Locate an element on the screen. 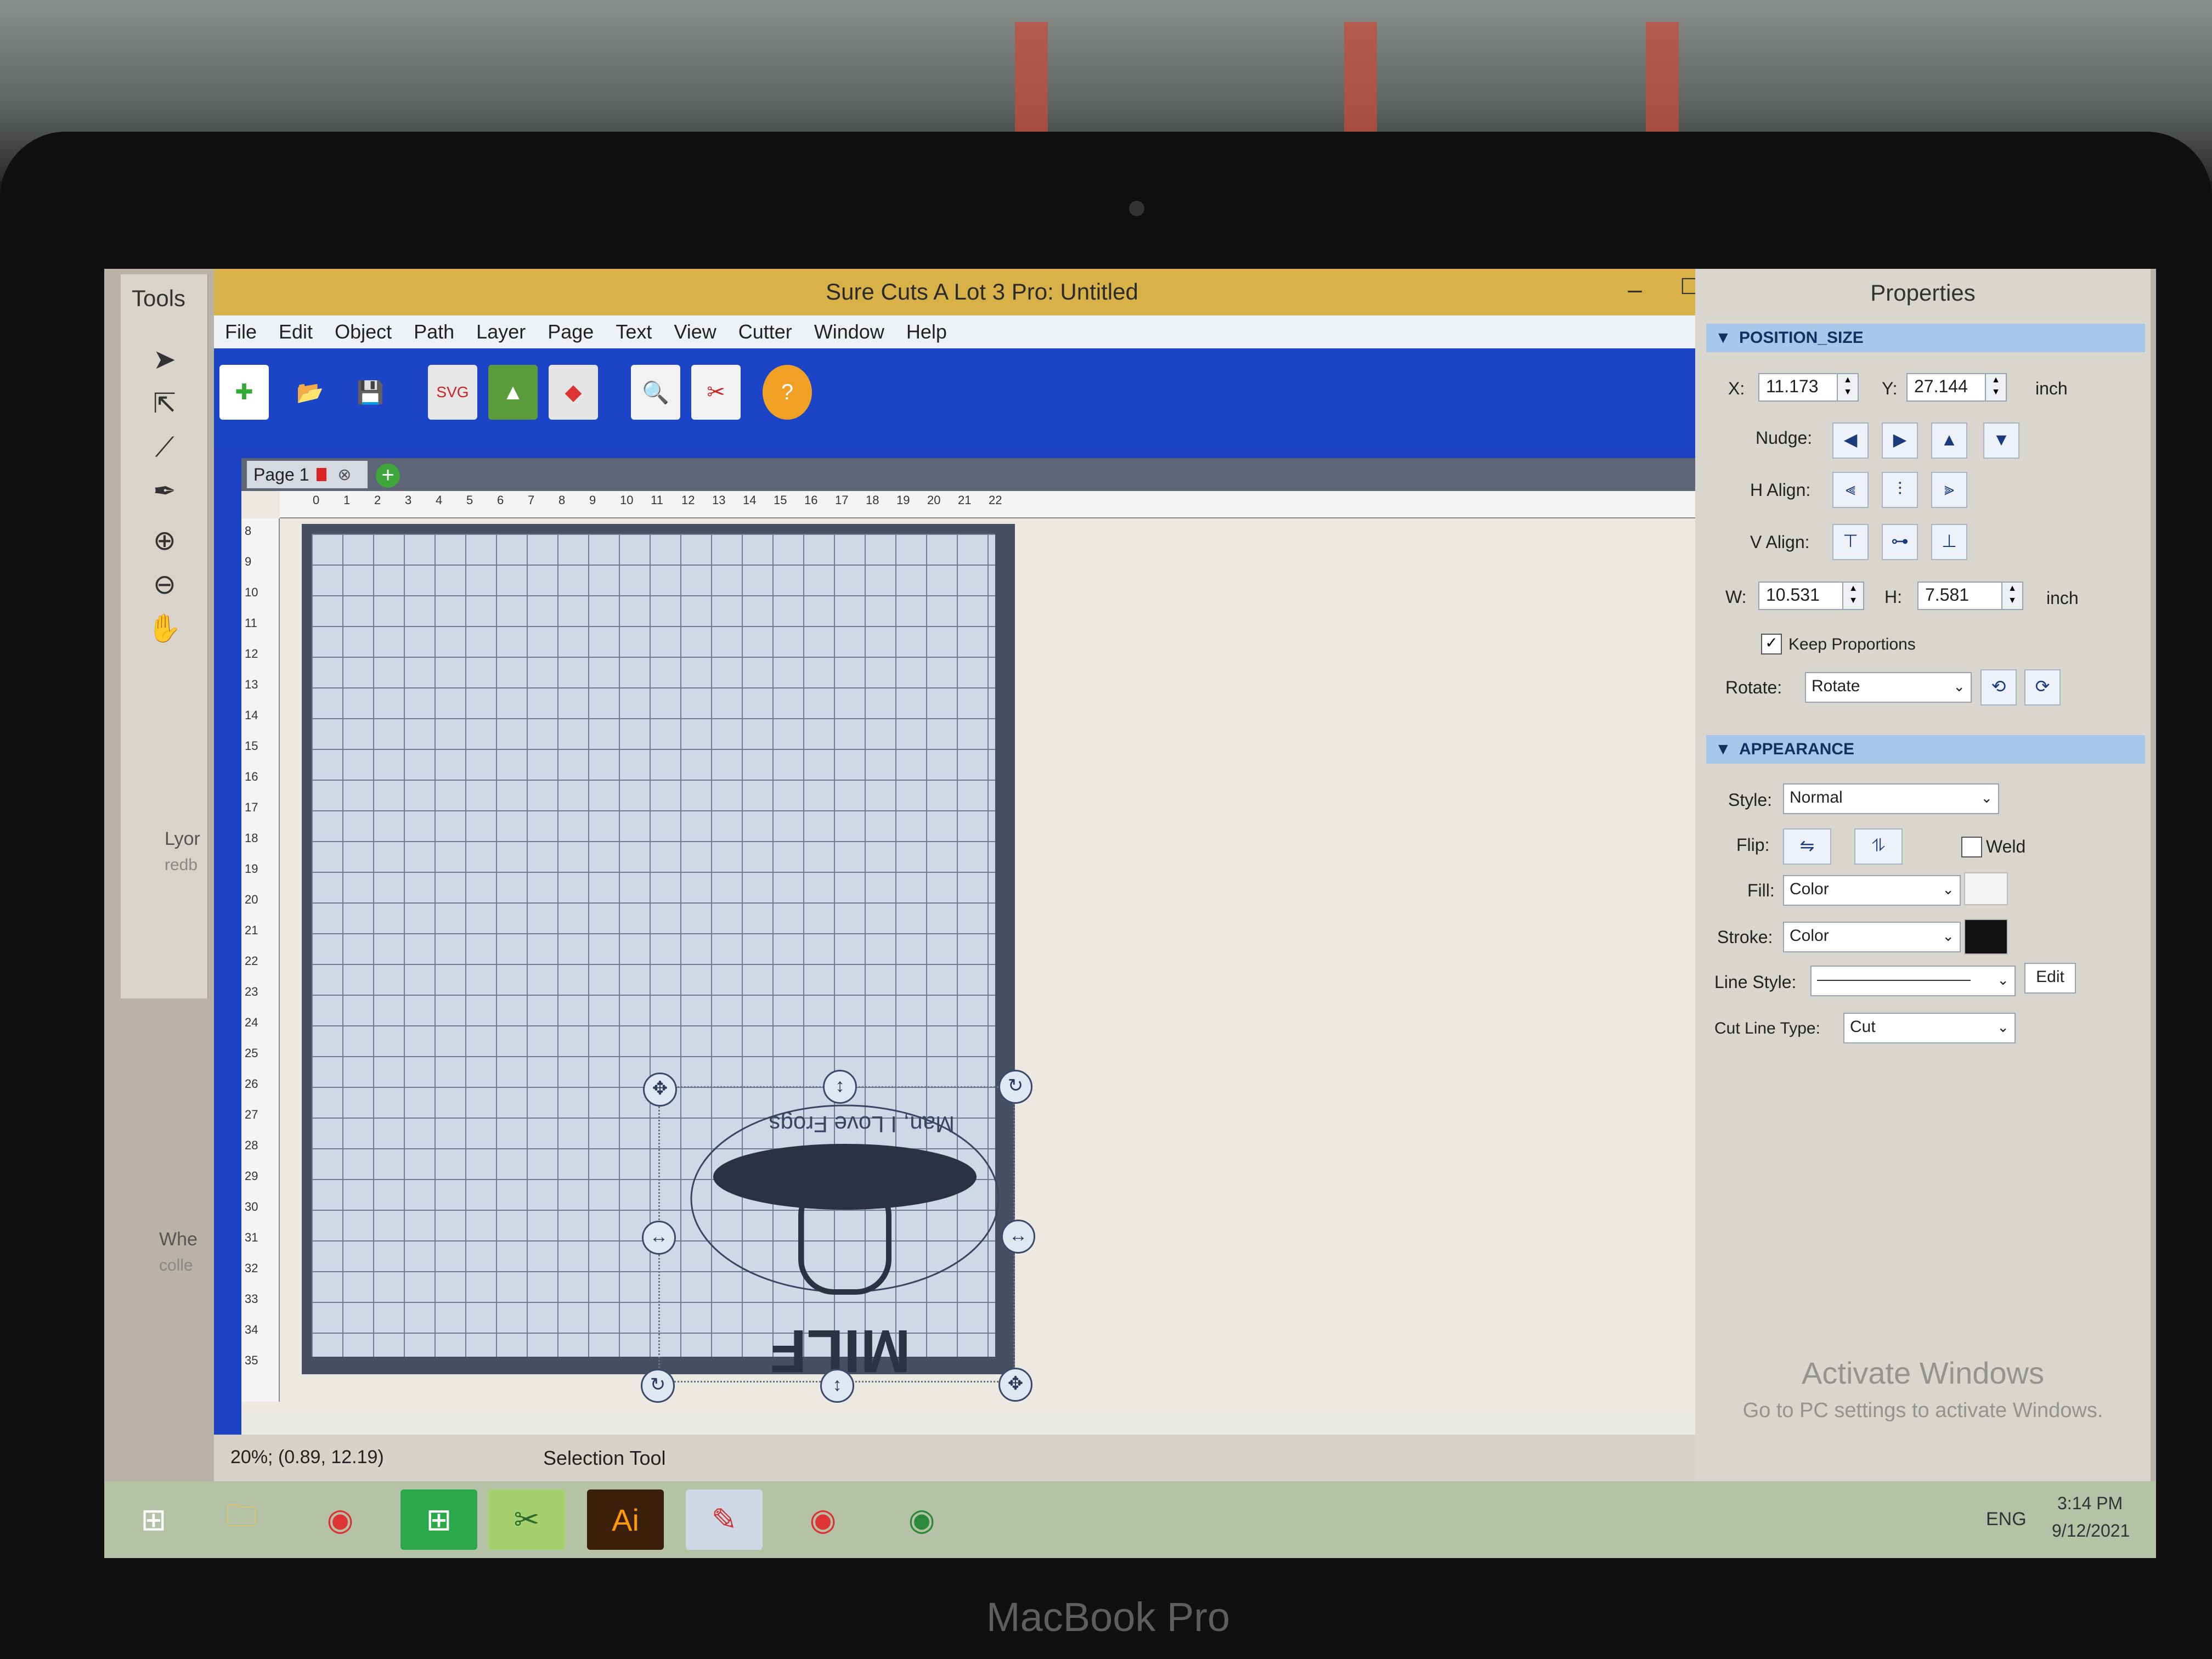  select-arrow-icon: ➤ is located at coordinates (165, 359).